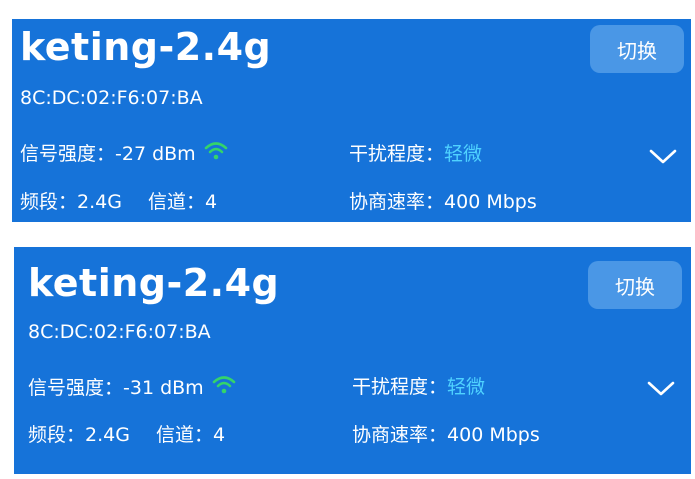  Describe the element at coordinates (155, 154) in the screenshot. I see `signal-value: -27 dBm` at that location.